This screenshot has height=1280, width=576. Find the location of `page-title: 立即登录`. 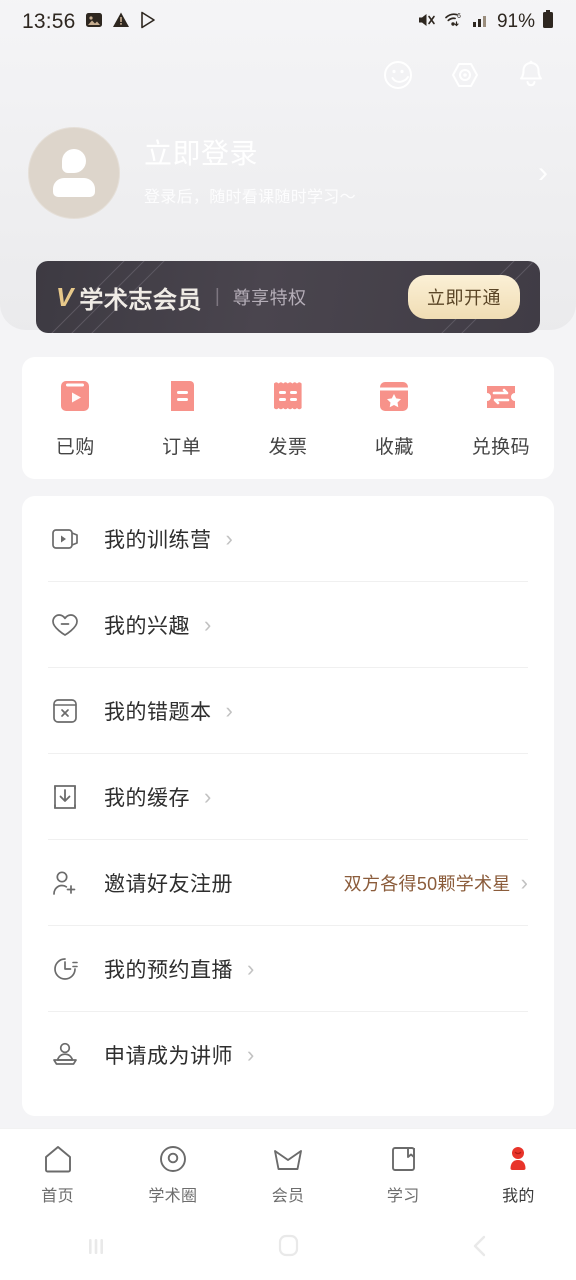

page-title: 立即登录 is located at coordinates (201, 154).